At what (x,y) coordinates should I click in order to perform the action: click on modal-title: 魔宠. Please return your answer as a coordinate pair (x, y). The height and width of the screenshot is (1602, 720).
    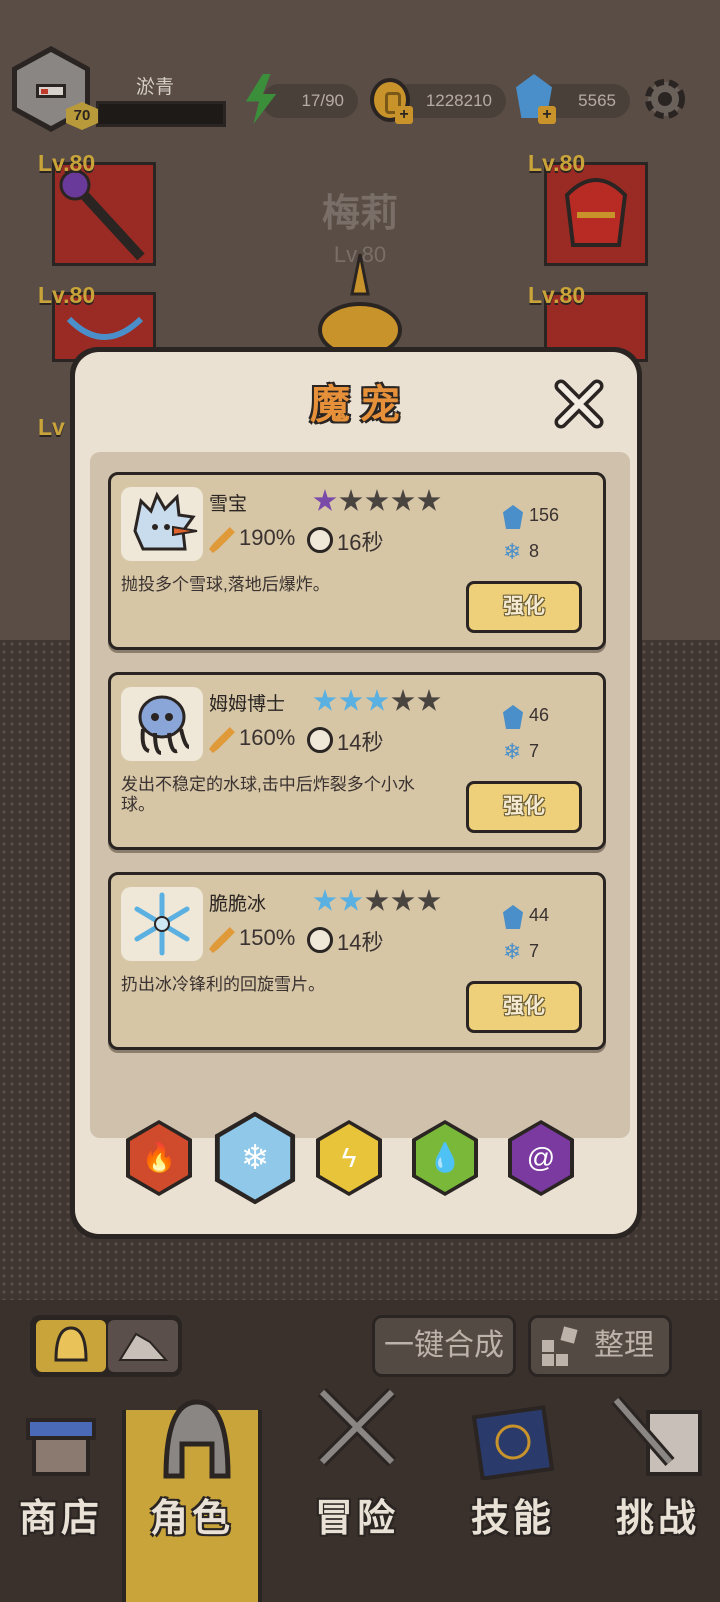
    Looking at the image, I should click on (360, 405).